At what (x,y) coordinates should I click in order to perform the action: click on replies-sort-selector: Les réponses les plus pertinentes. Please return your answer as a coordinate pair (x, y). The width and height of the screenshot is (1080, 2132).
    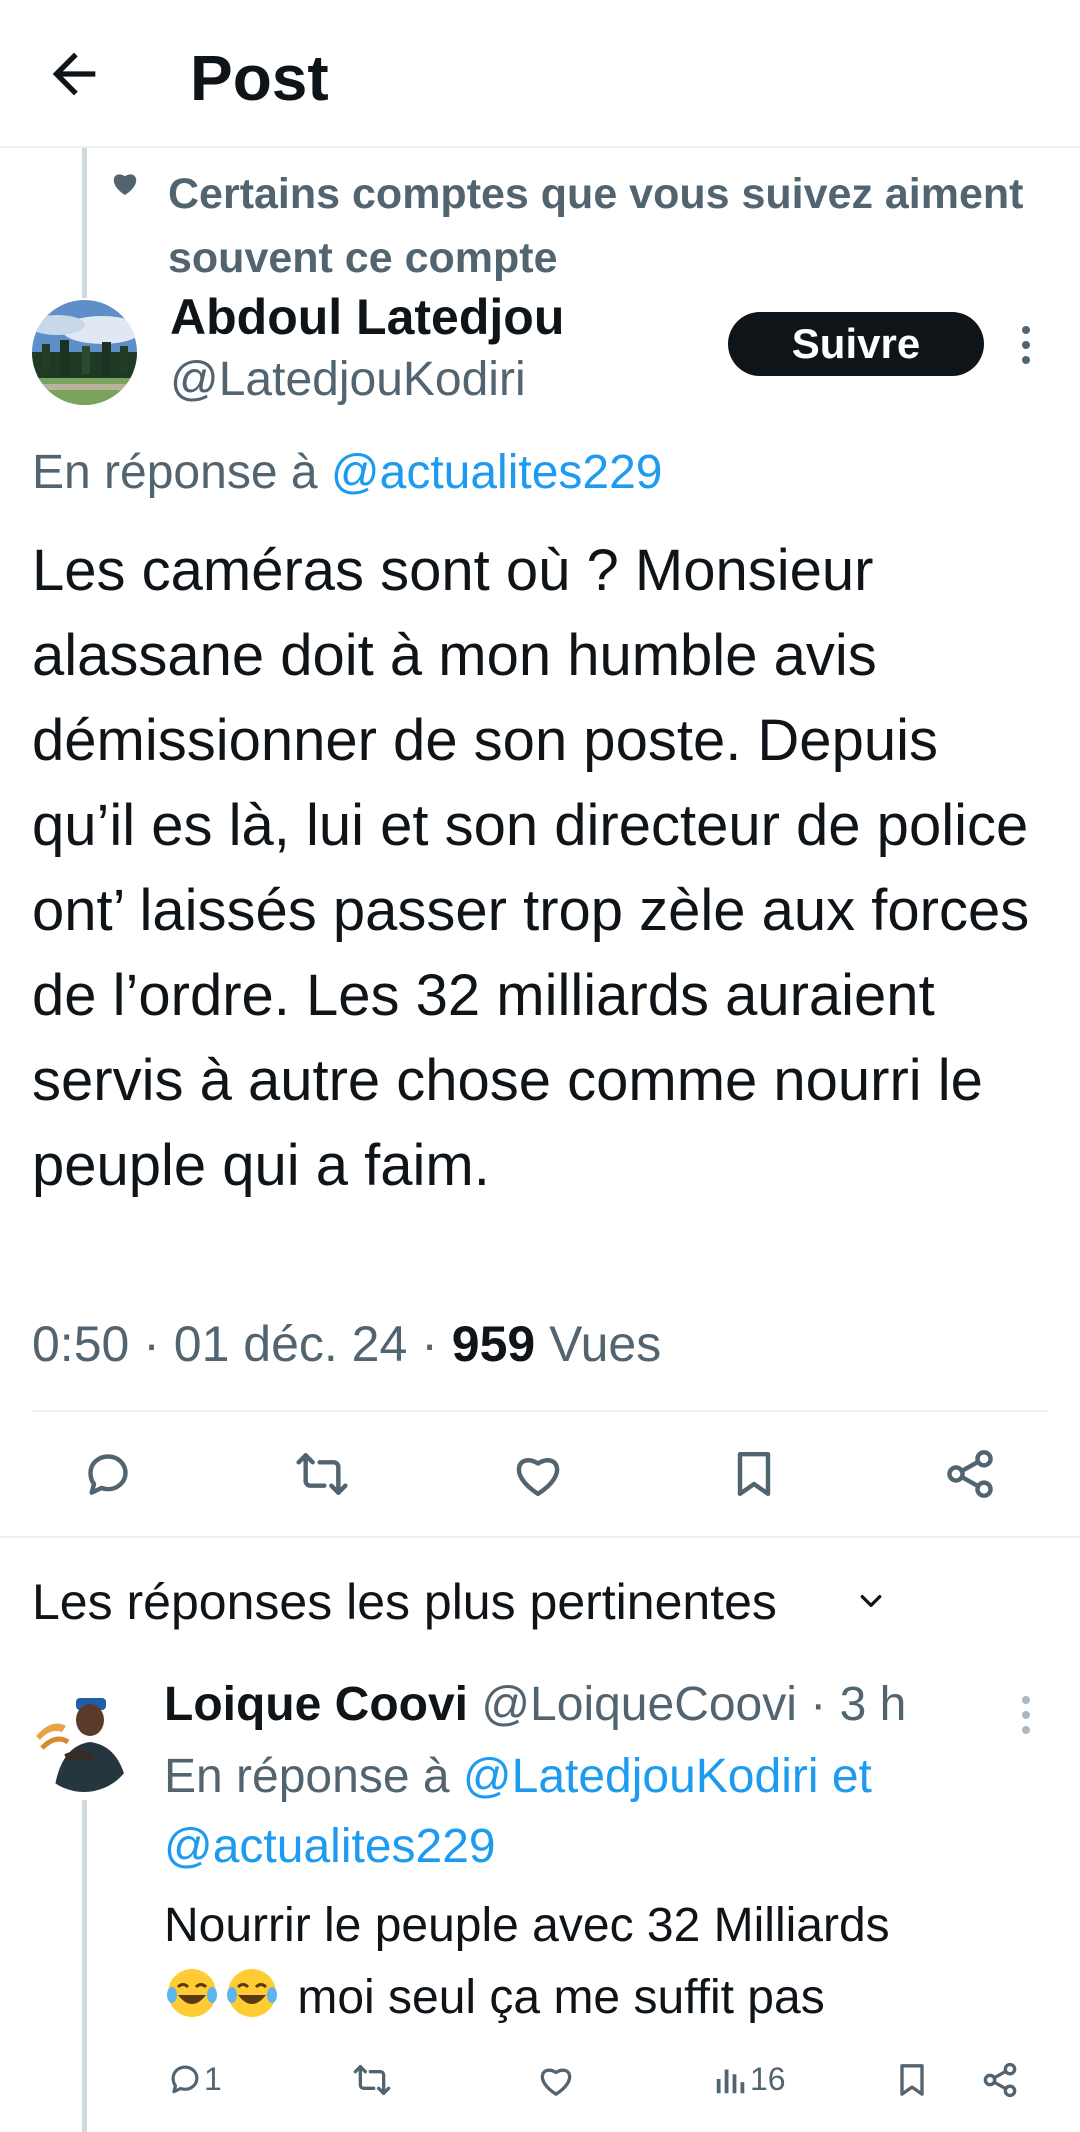
    Looking at the image, I should click on (404, 1602).